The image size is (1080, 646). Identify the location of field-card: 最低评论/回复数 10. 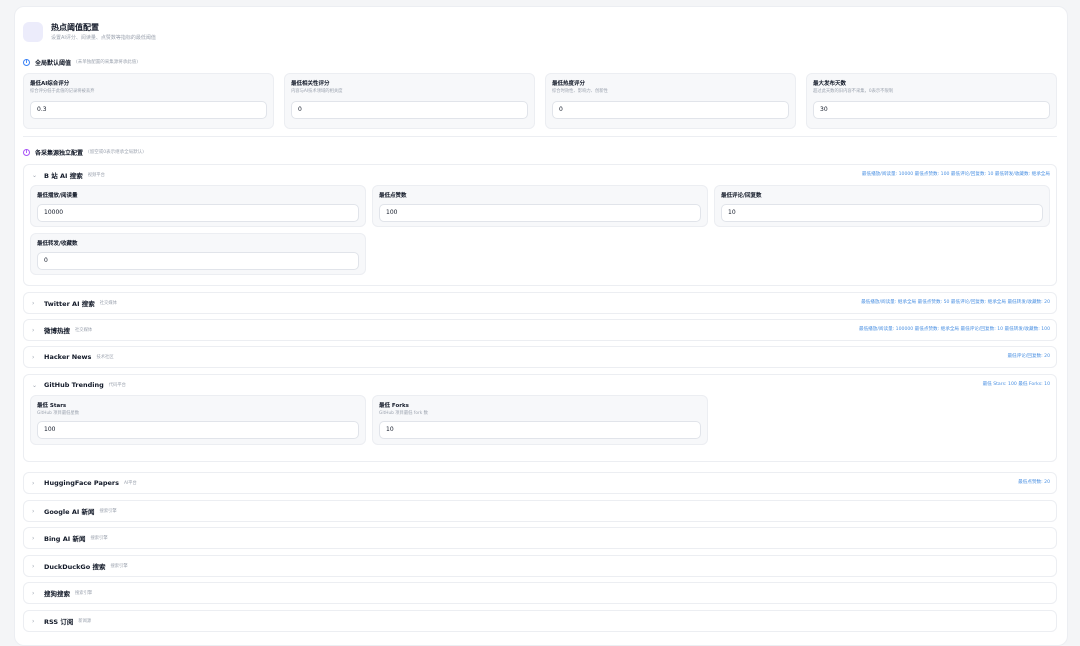
(882, 206).